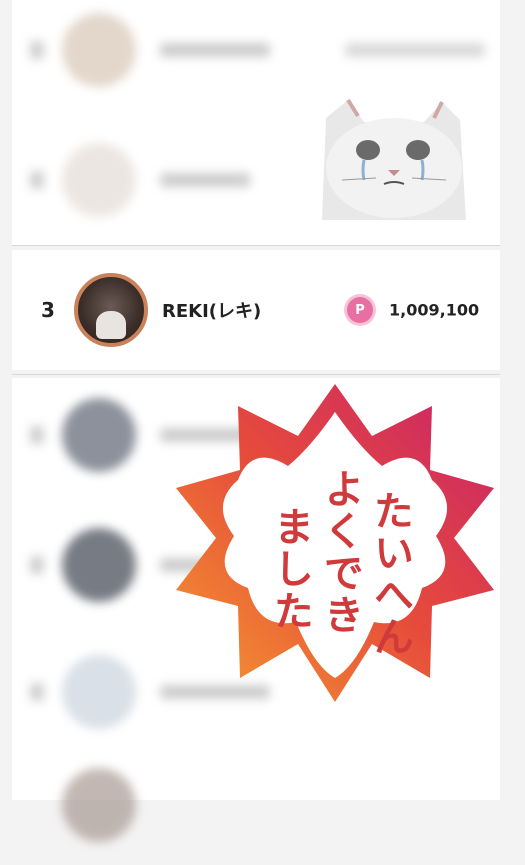 This screenshot has width=525, height=865. What do you see at coordinates (290, 569) in the screenshot?
I see `stamp-line-3: ました` at bounding box center [290, 569].